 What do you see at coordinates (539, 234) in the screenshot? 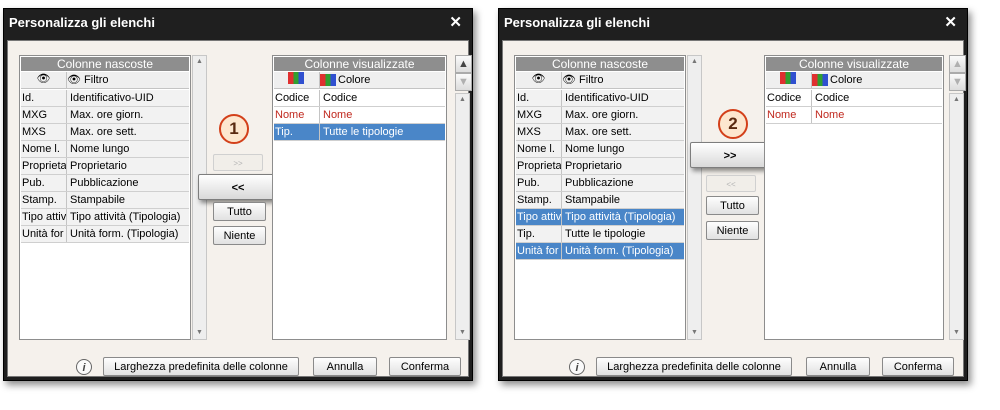
I see `column-code: Tip.` at bounding box center [539, 234].